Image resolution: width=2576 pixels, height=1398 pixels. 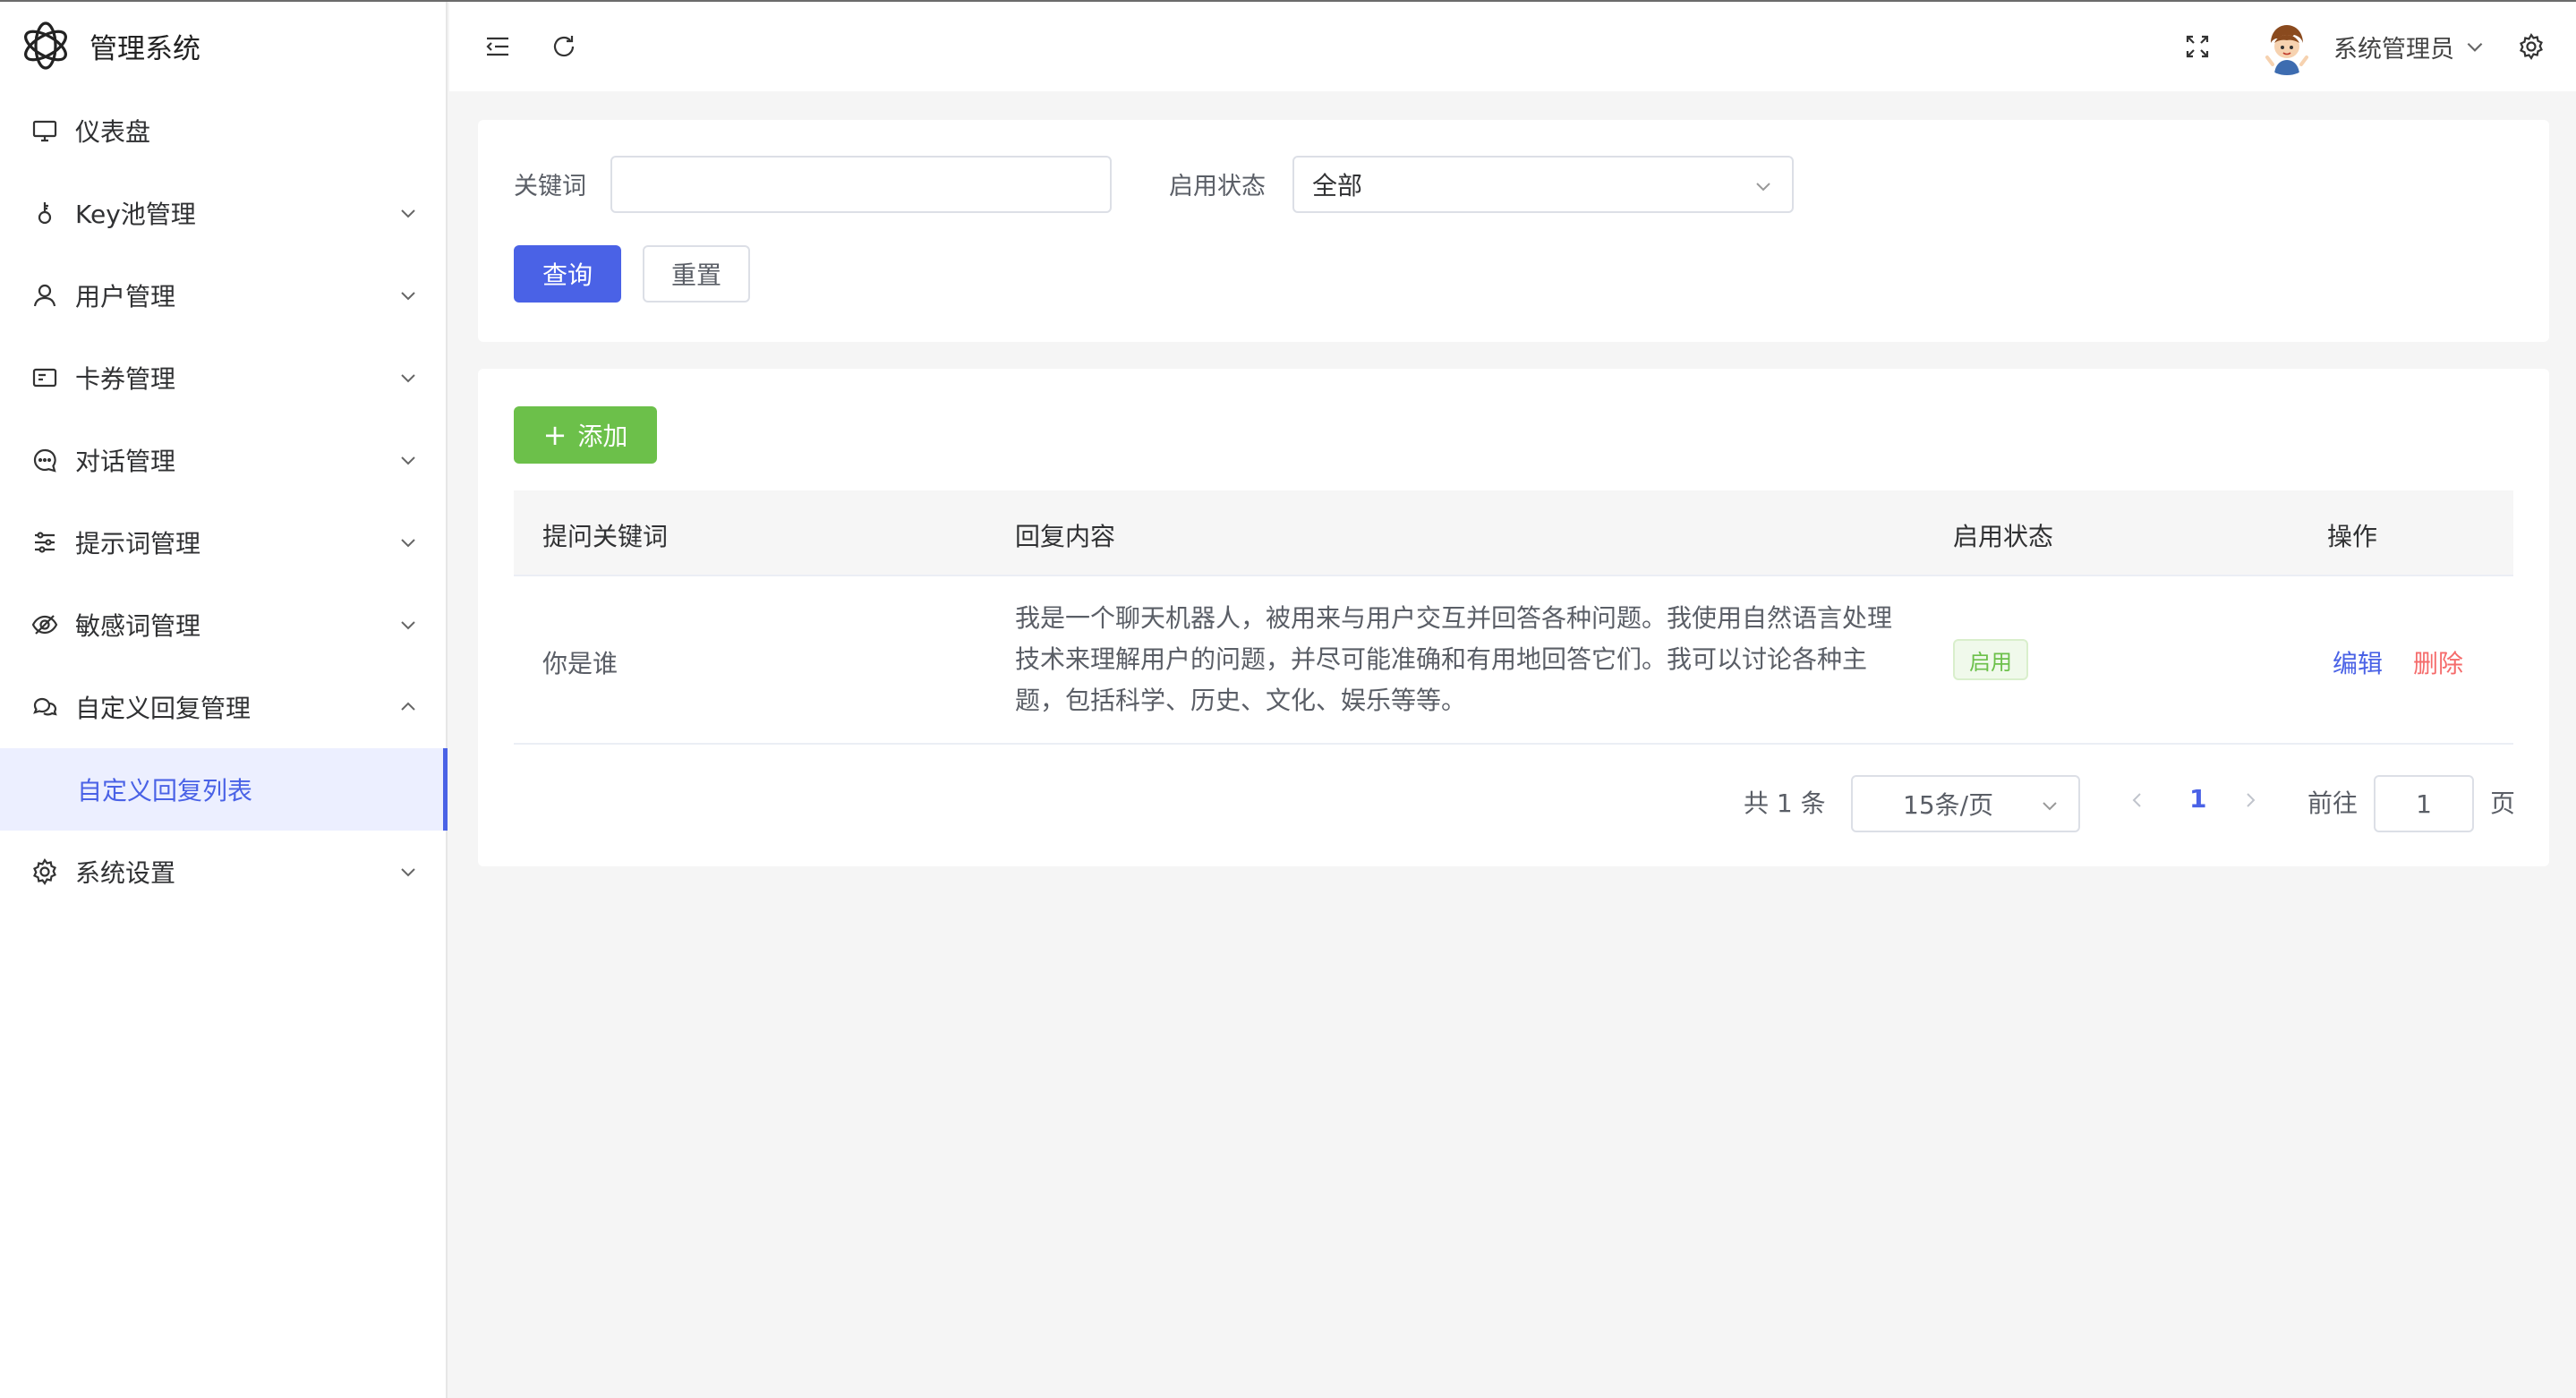 I want to click on monitor-icon, so click(x=45, y=131).